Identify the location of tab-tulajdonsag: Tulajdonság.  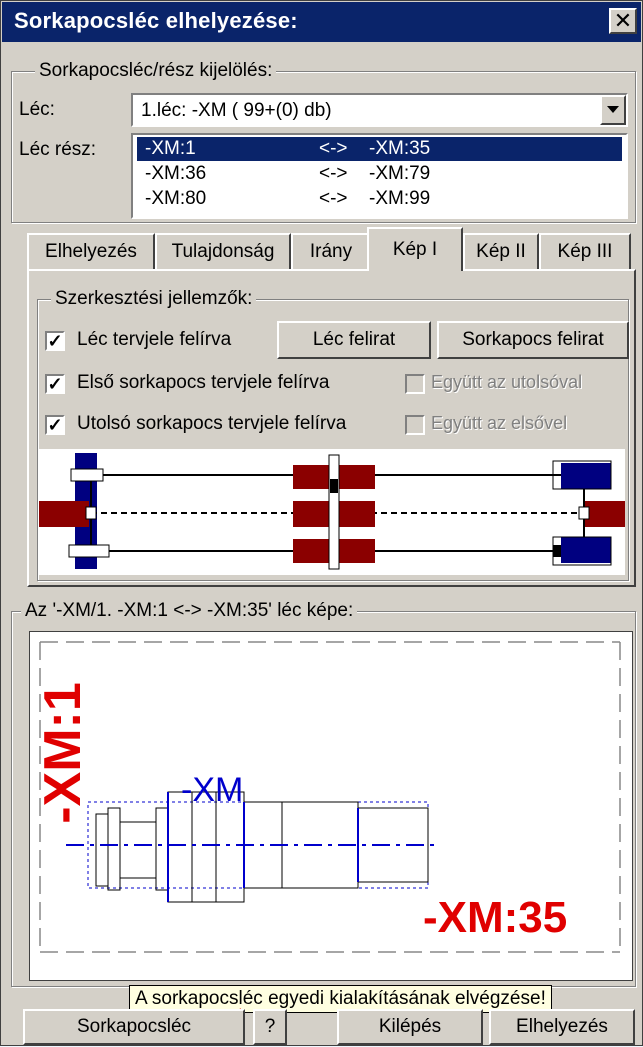
(223, 251).